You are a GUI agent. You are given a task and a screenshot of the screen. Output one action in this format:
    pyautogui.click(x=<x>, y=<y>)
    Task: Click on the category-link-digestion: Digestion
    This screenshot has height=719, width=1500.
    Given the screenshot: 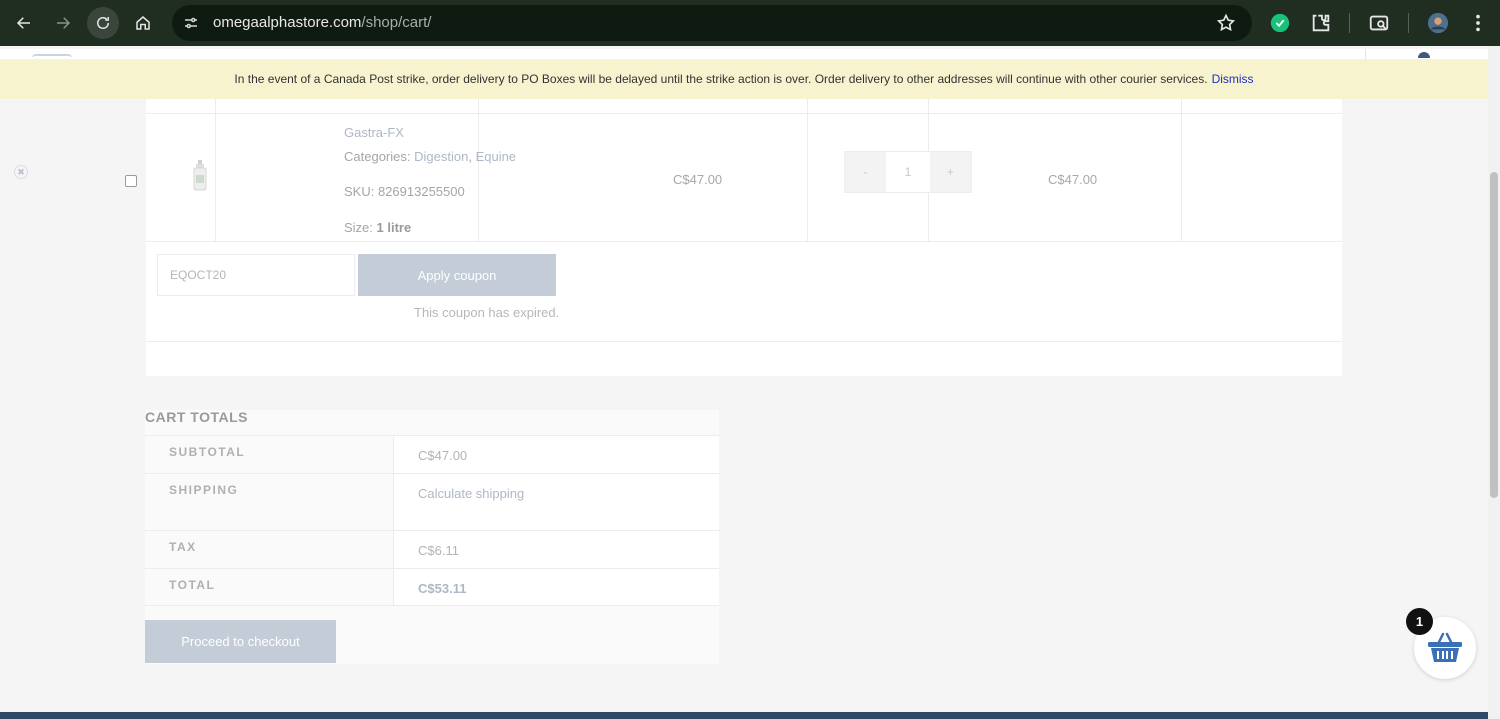 What is the action you would take?
    pyautogui.click(x=441, y=156)
    